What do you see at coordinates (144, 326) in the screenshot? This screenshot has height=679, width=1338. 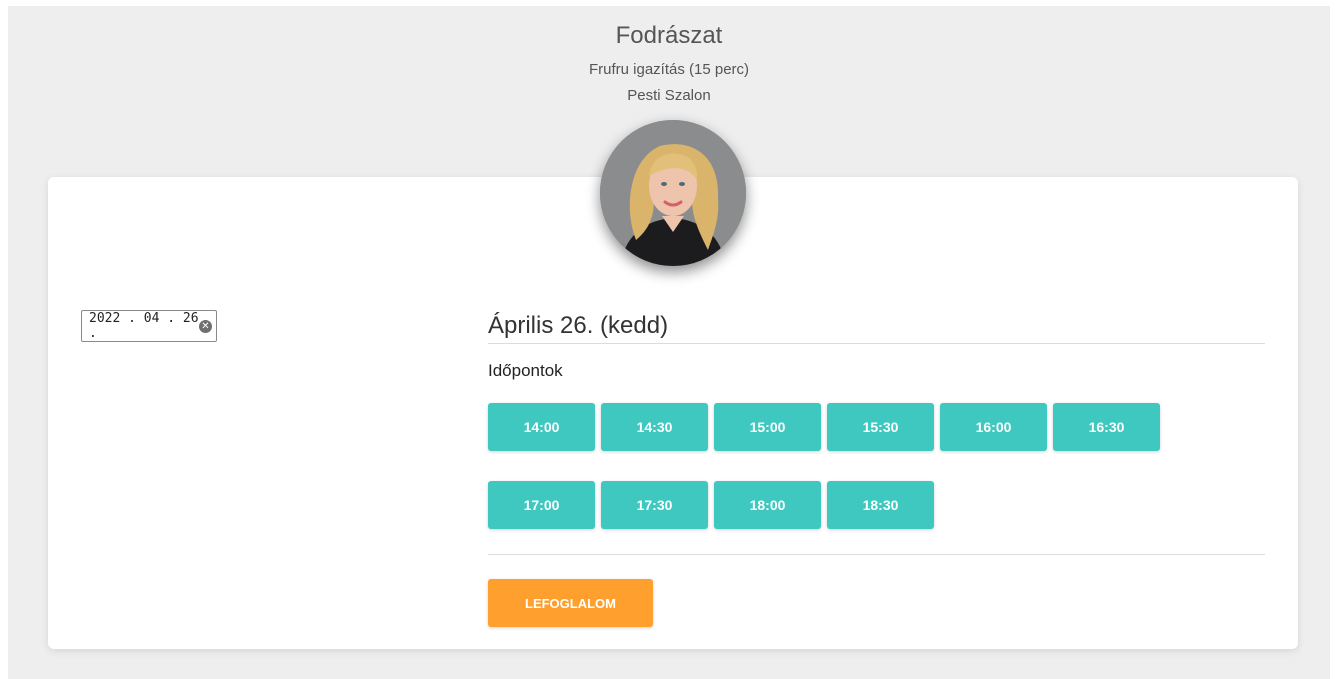 I see `date-value: 2022 . 04 . 26 .` at bounding box center [144, 326].